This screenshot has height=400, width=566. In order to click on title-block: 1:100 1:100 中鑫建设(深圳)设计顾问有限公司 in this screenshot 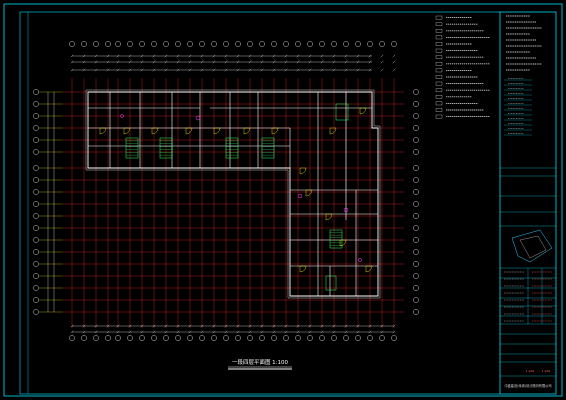, I will do `click(528, 203)`.